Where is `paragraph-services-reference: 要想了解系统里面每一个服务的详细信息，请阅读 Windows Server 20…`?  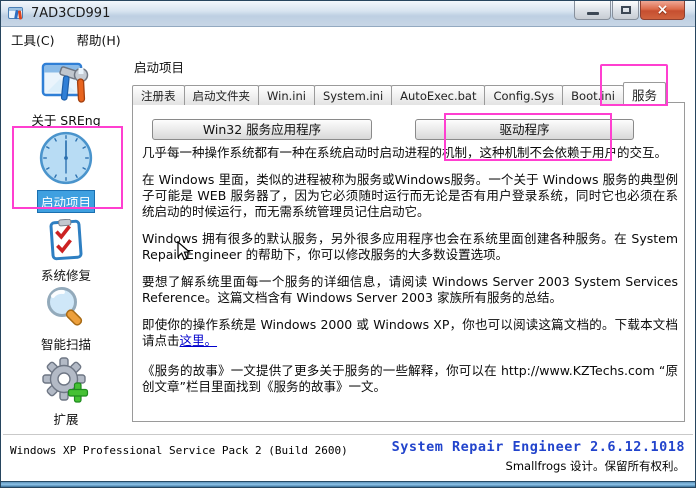
paragraph-services-reference: 要想了解系统里面每一个服务的详细信息，请阅读 Windows Server 20… is located at coordinates (410, 289).